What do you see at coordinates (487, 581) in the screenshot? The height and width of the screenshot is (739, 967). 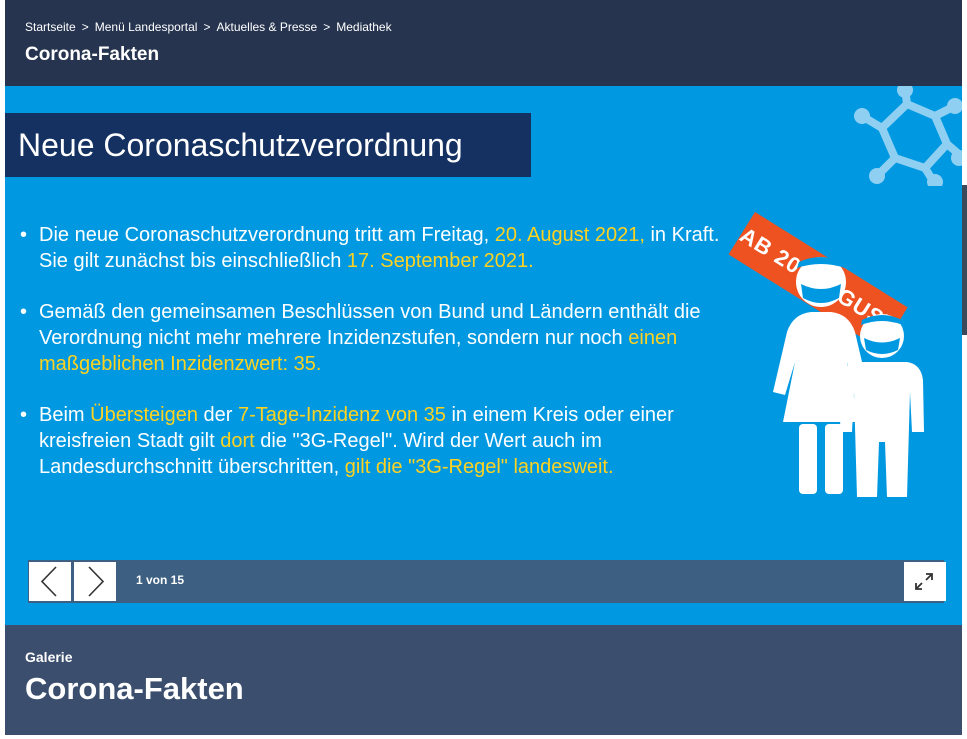 I see `gallery-controls: 1 von 15` at bounding box center [487, 581].